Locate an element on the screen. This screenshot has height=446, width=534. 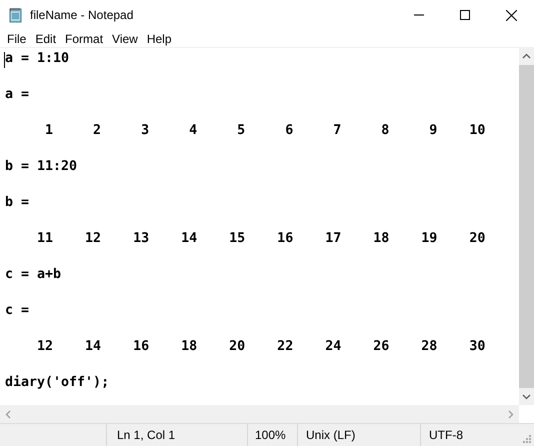
code-line: 11 12 13 14 15 16 17 18 19 20 is located at coordinates (261, 239).